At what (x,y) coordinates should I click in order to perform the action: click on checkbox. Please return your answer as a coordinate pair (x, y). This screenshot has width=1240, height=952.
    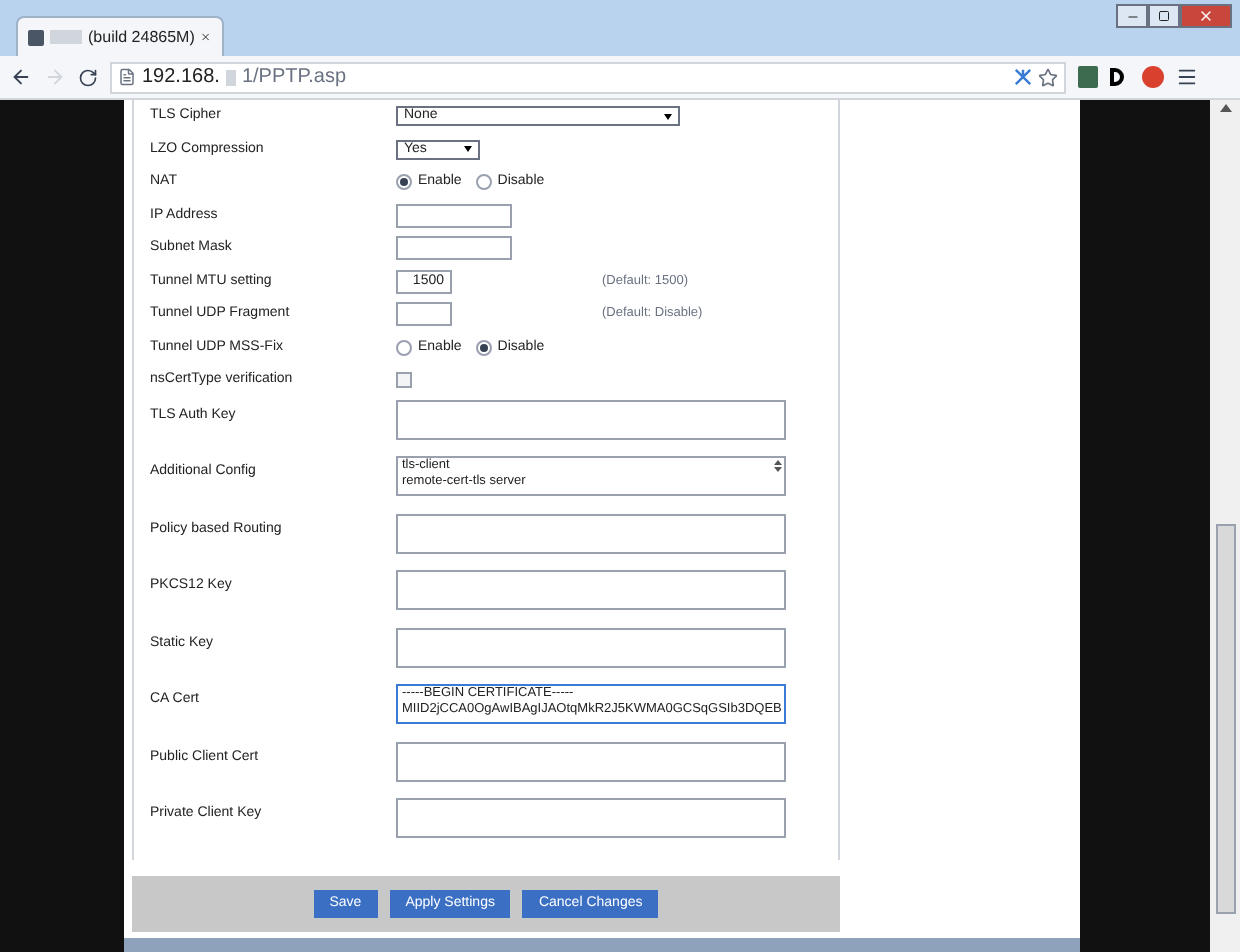
    Looking at the image, I should click on (404, 380).